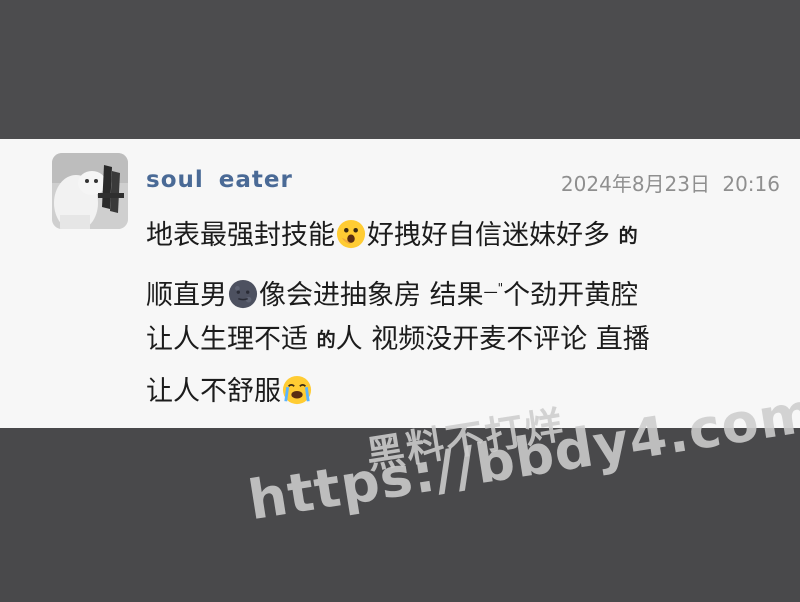  What do you see at coordinates (227, 339) in the screenshot?
I see `comment-segment: 让人生理不适` at bounding box center [227, 339].